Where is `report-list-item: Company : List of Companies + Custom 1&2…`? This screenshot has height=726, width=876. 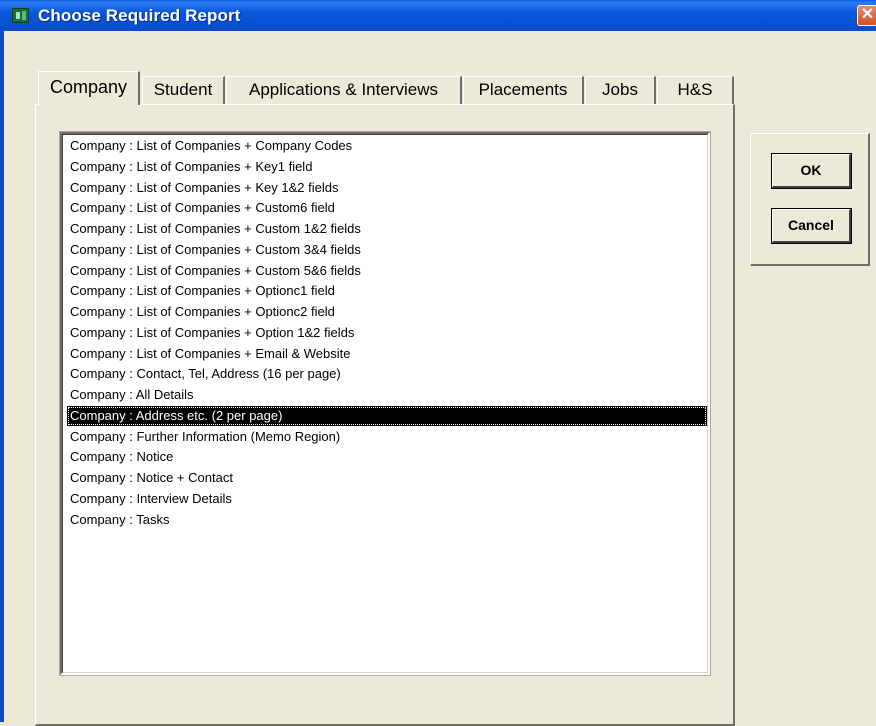 report-list-item: Company : List of Companies + Custom 1&2… is located at coordinates (387, 229).